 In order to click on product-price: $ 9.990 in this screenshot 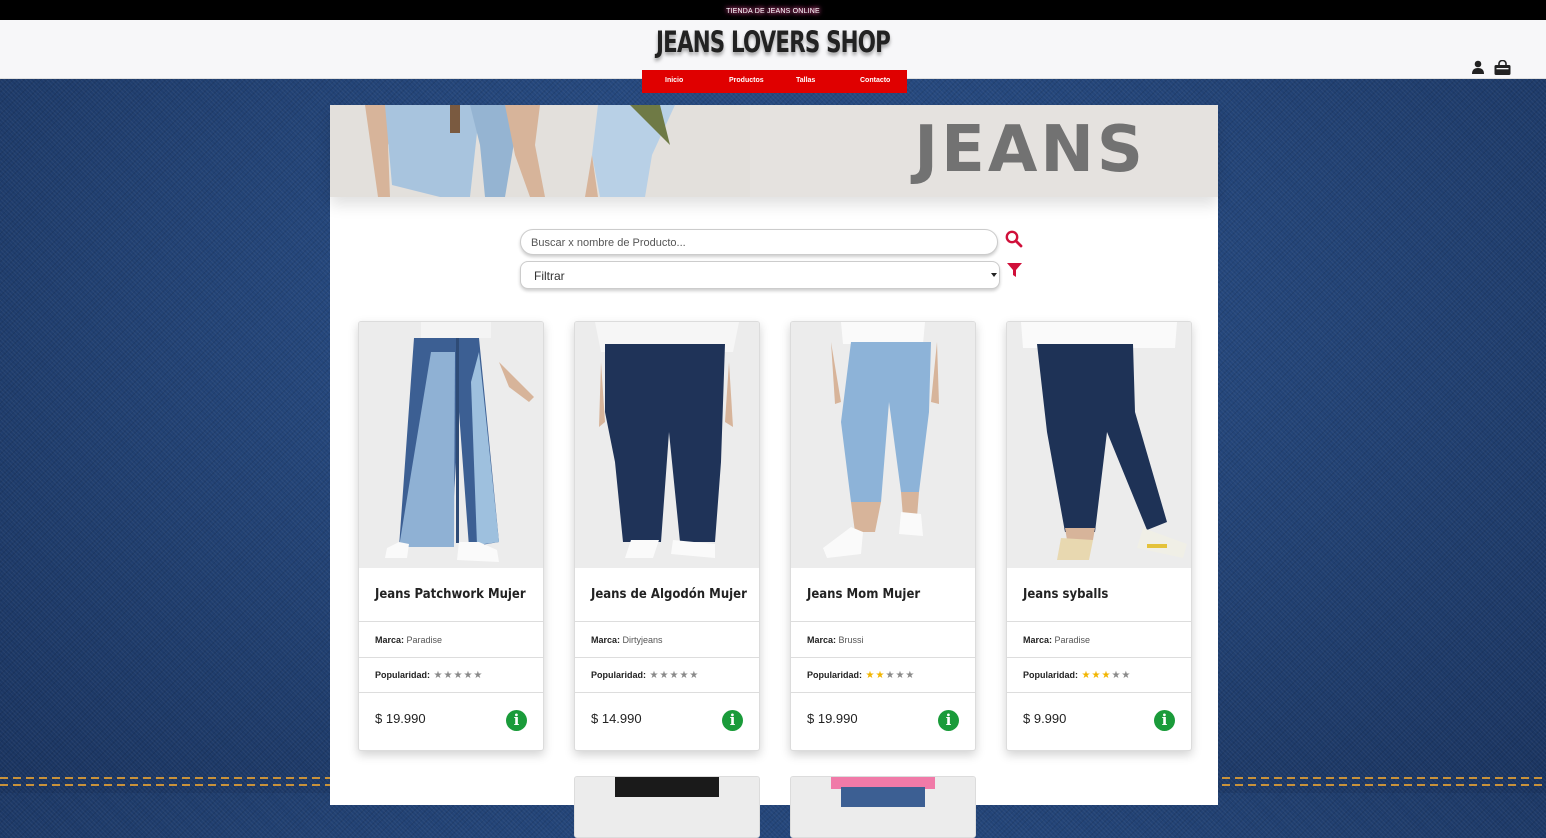, I will do `click(1045, 718)`.